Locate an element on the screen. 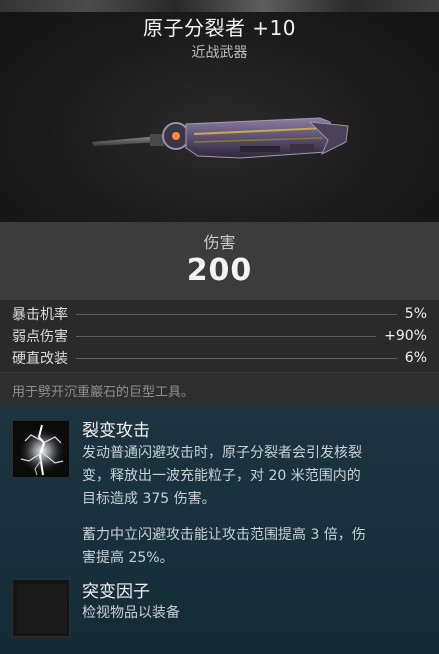  empty-slot-icon is located at coordinates (41, 608).